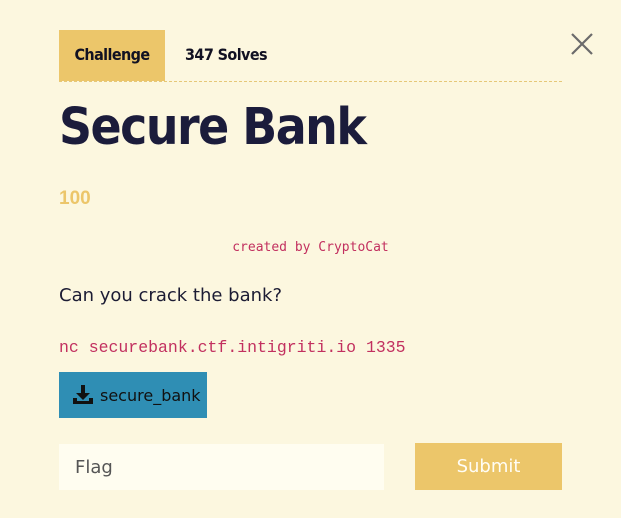 The width and height of the screenshot is (621, 518). What do you see at coordinates (213, 127) in the screenshot?
I see `challenge-title: Secure Bank` at bounding box center [213, 127].